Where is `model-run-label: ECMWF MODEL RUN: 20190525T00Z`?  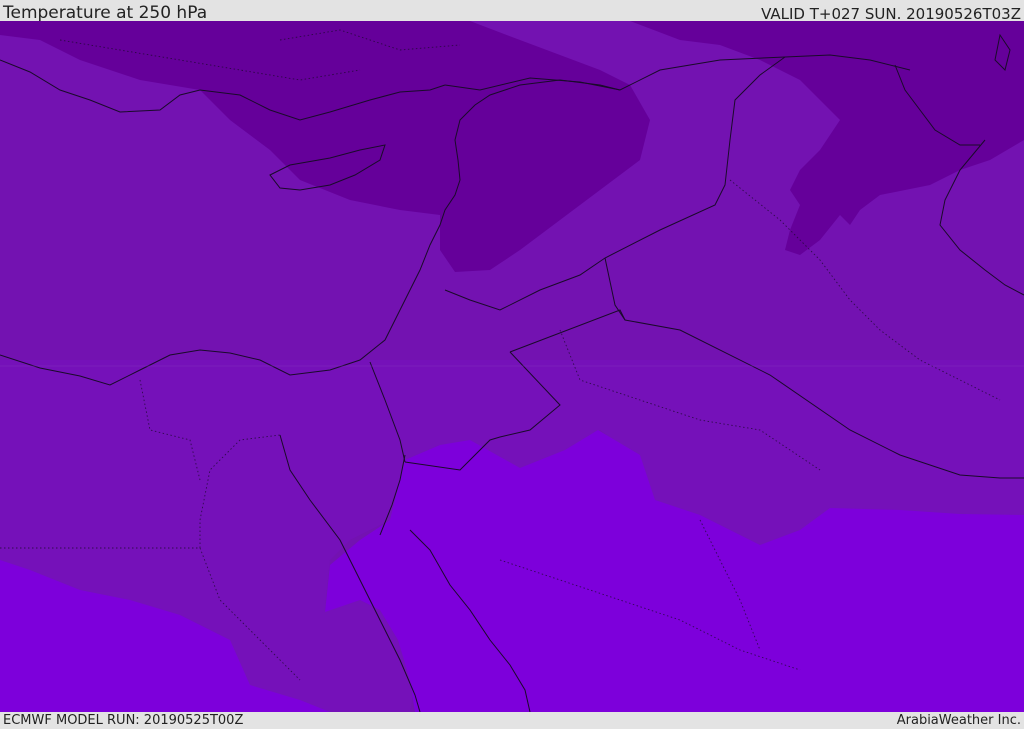 model-run-label: ECMWF MODEL RUN: 20190525T00Z is located at coordinates (123, 720).